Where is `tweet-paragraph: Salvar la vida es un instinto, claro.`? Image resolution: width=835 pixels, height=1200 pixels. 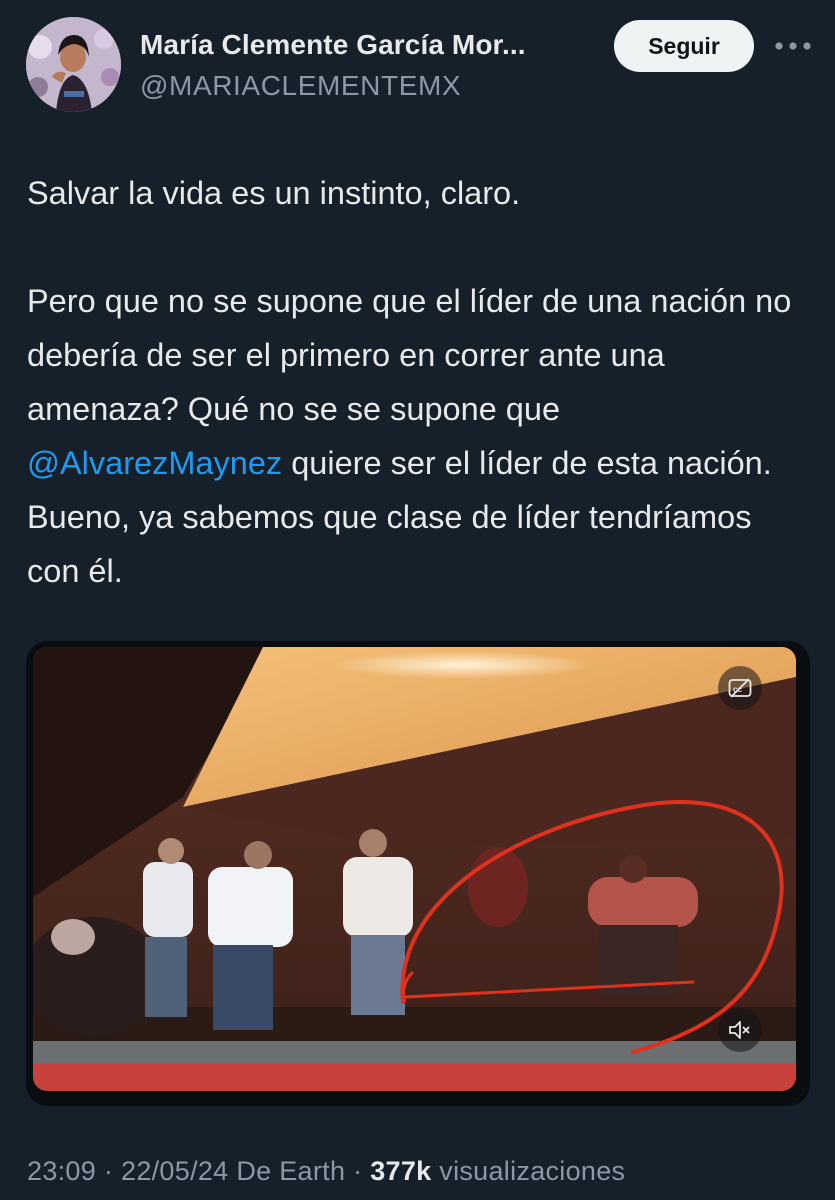 tweet-paragraph: Salvar la vida es un instinto, claro. is located at coordinates (274, 193).